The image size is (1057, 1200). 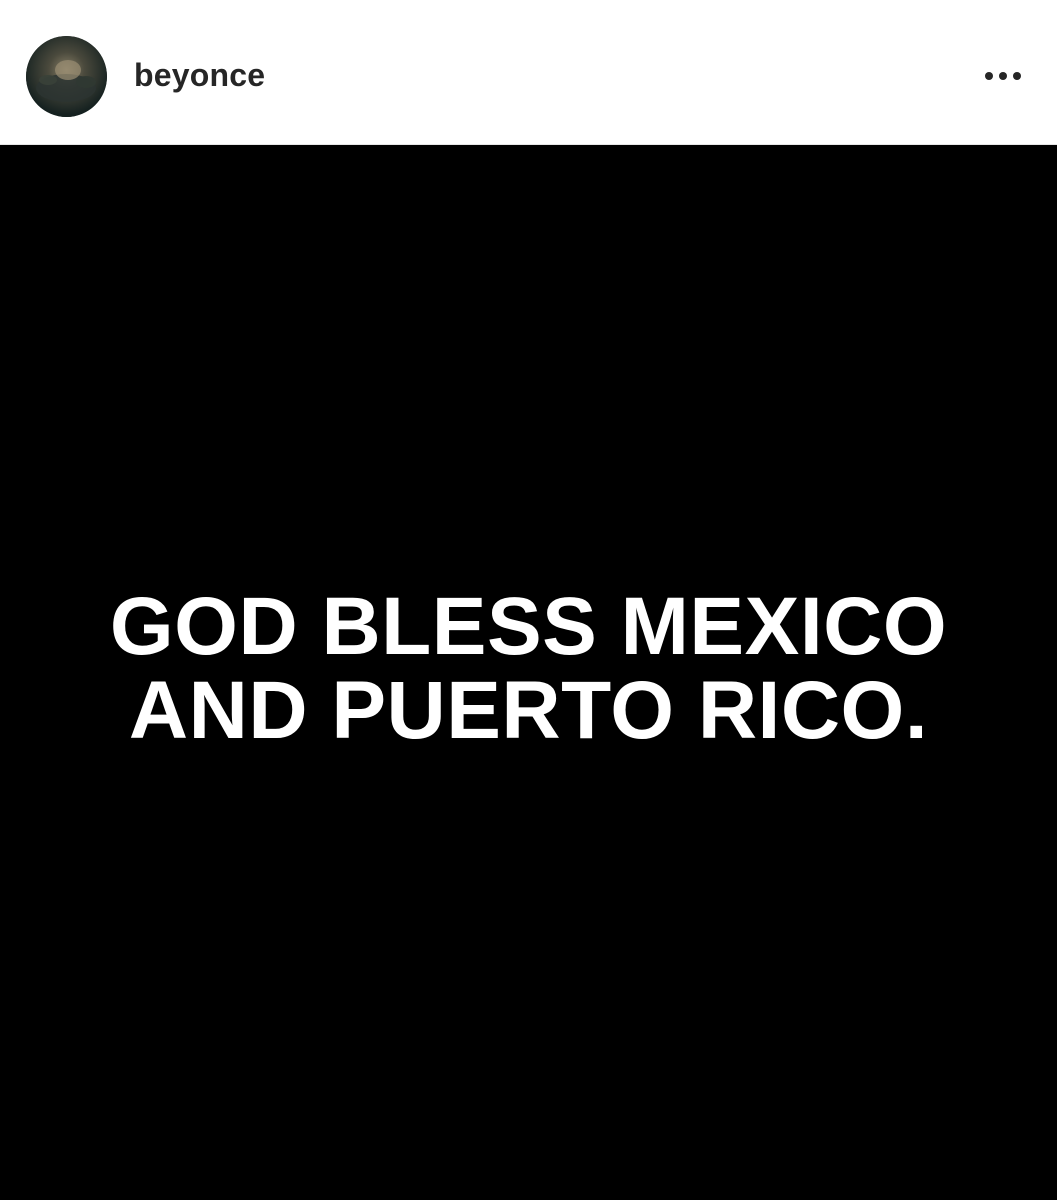 I want to click on more-options-button, so click(x=1003, y=76).